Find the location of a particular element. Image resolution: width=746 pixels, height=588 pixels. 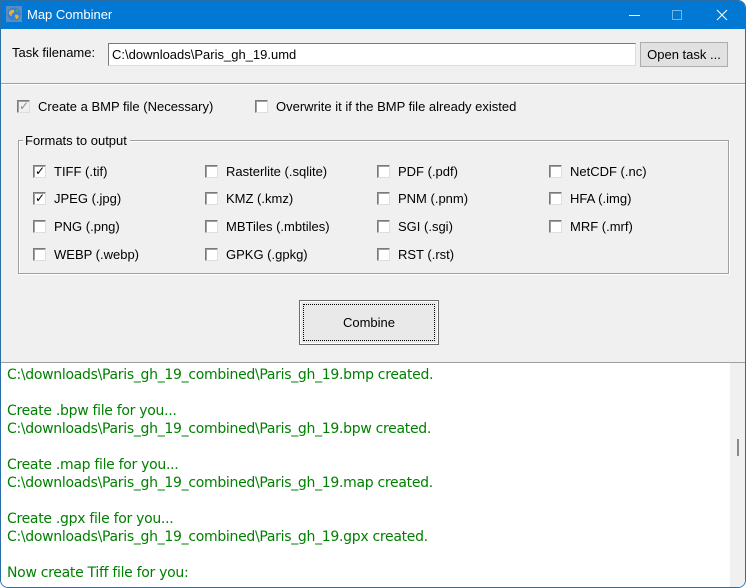

minimize-icon is located at coordinates (634, 15).